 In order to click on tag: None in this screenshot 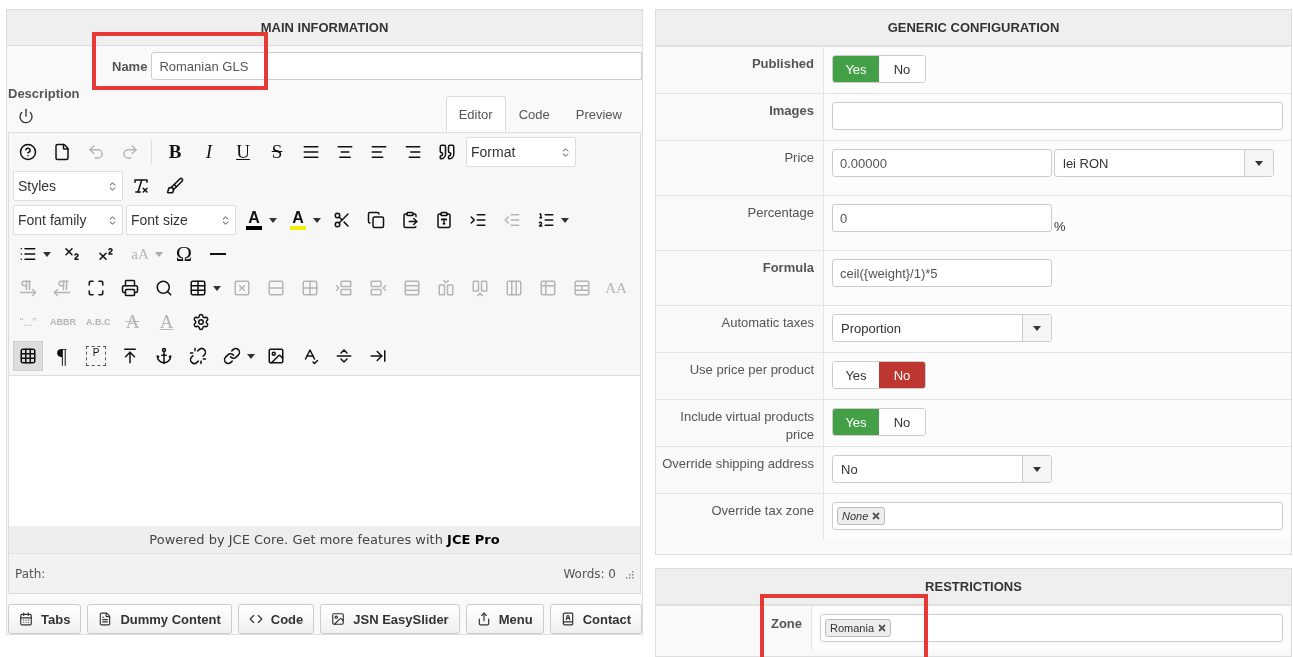, I will do `click(861, 516)`.